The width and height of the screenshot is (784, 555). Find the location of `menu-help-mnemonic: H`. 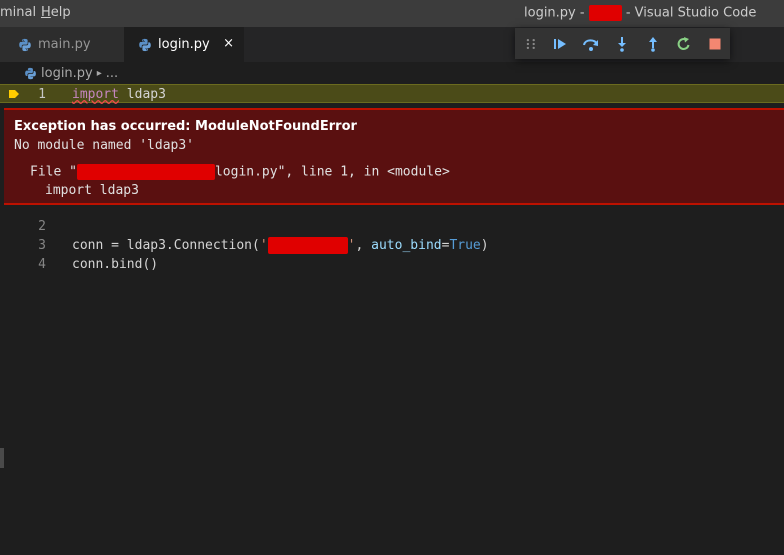

menu-help-mnemonic: H is located at coordinates (46, 12).